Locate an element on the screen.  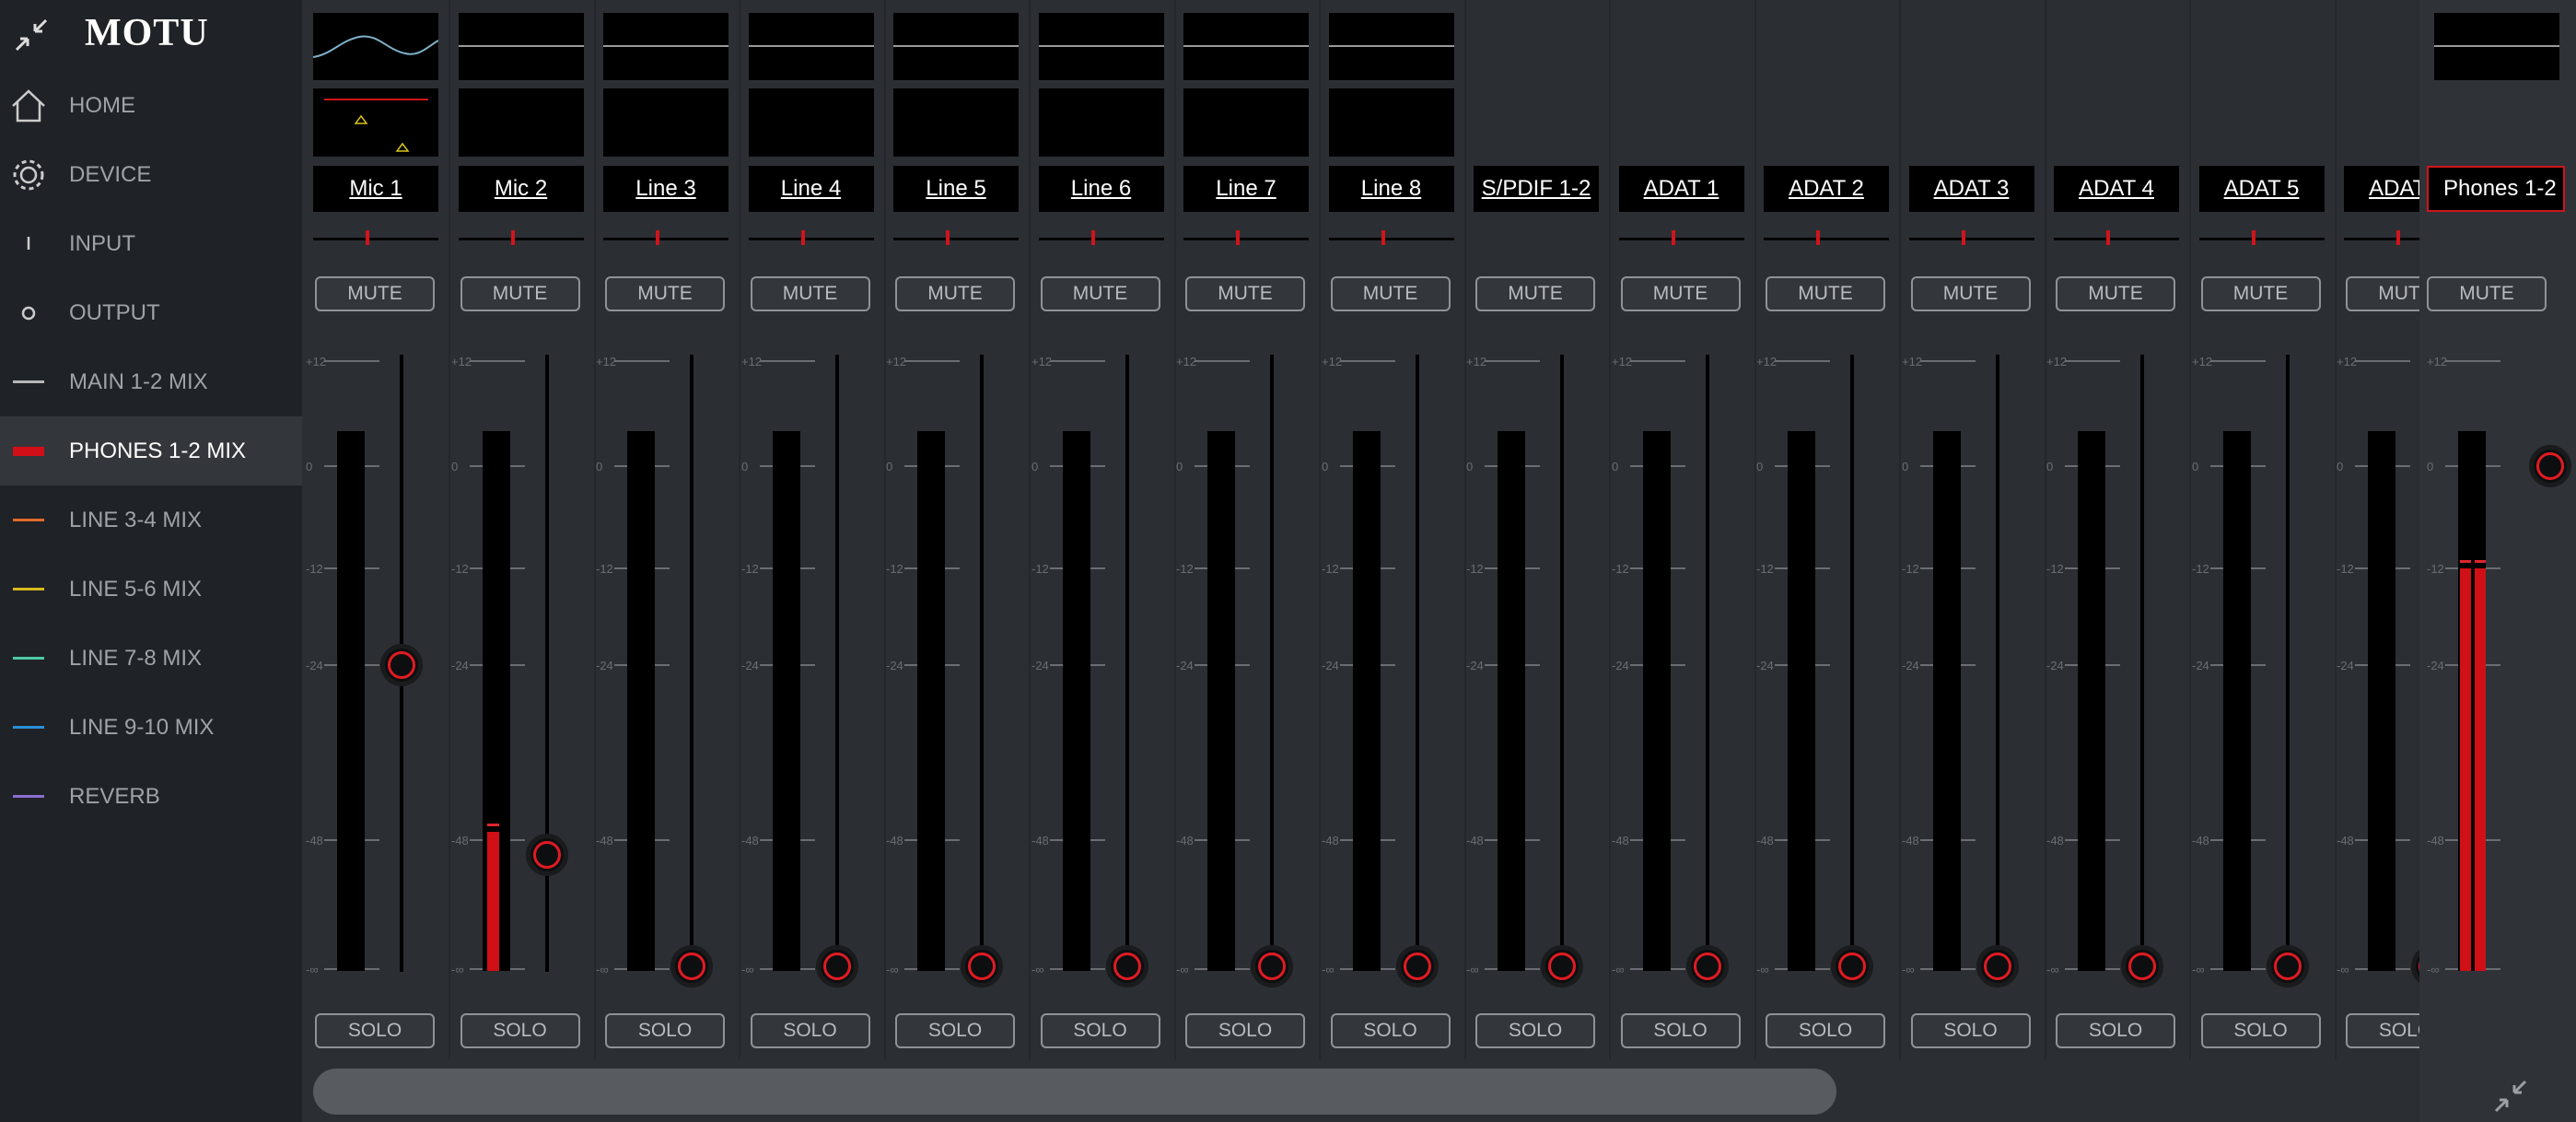
channel-name-button: Line 7 is located at coordinates (1246, 189).